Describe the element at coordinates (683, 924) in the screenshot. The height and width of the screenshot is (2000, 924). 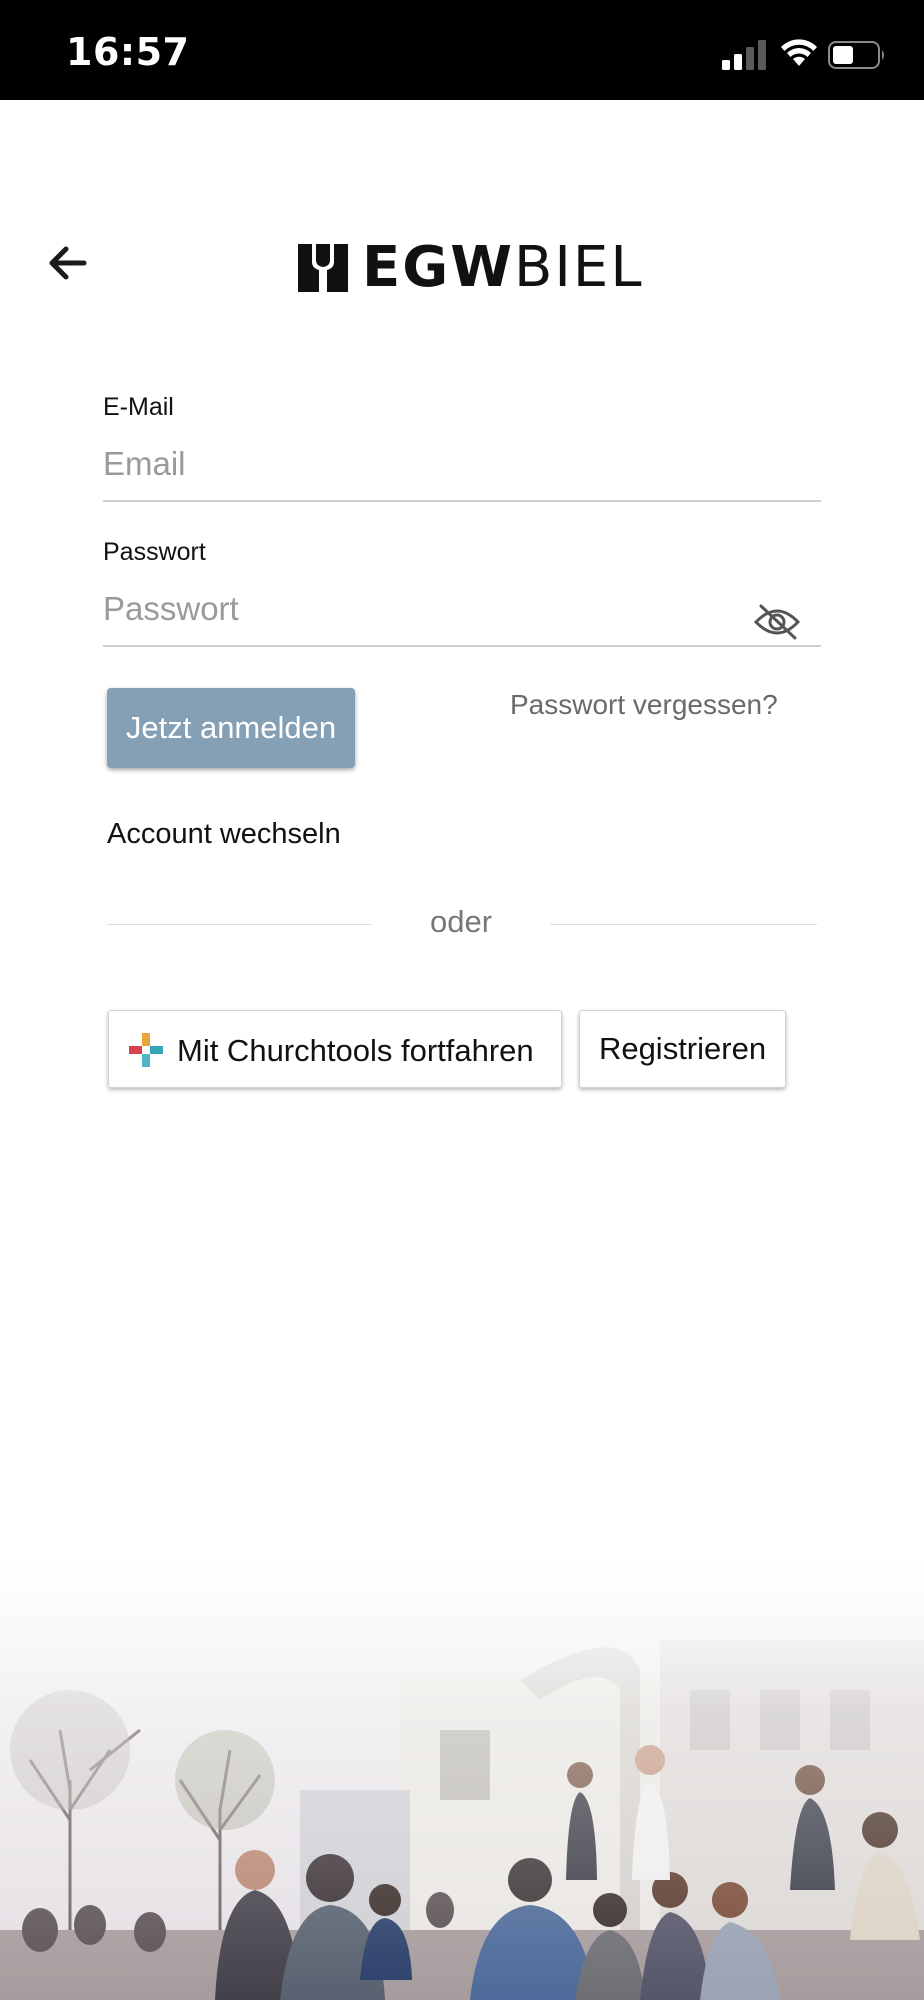
I see `divider-line-right` at that location.